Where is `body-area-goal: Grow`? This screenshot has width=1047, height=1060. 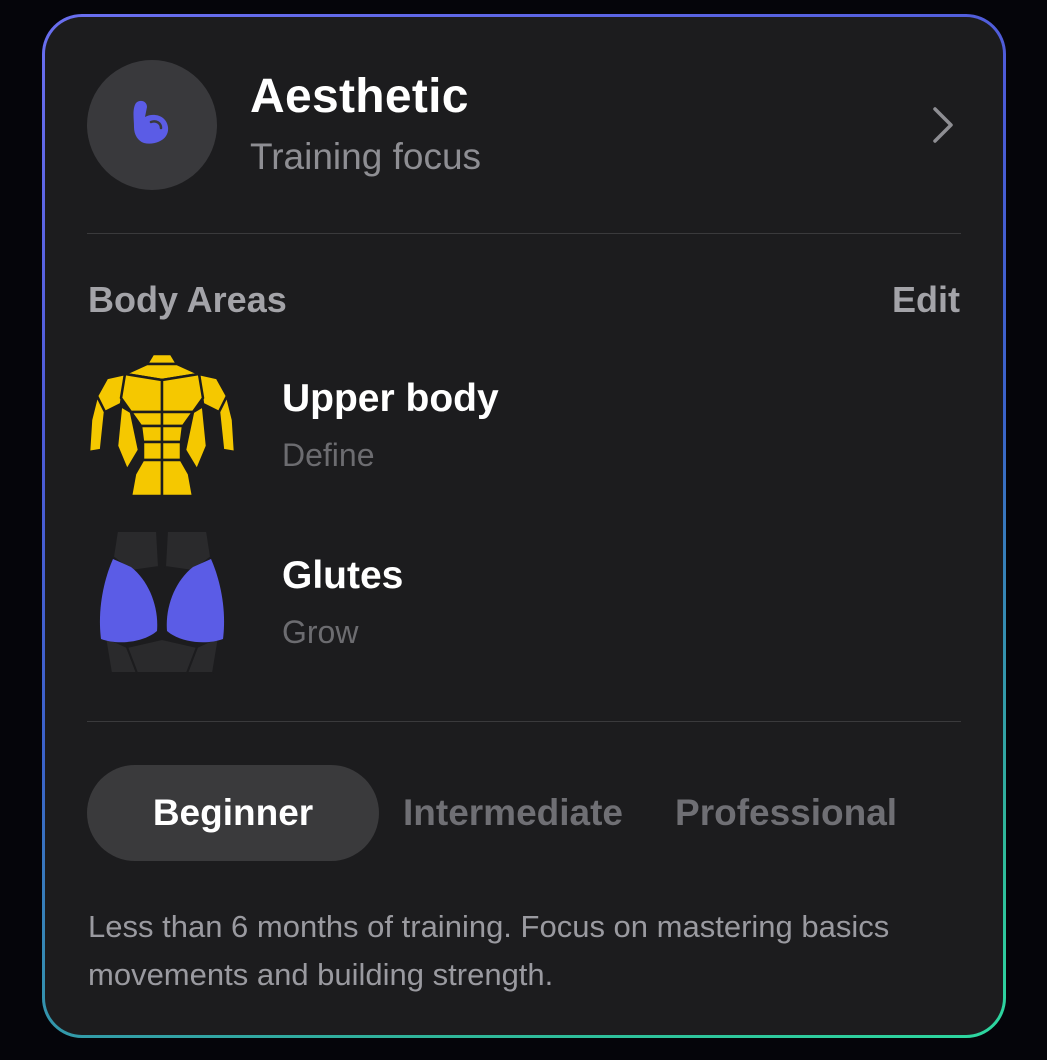
body-area-goal: Grow is located at coordinates (320, 632).